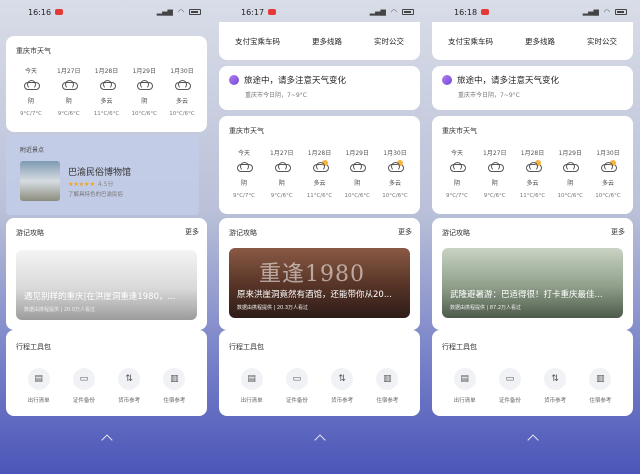 The height and width of the screenshot is (474, 640). I want to click on status-time: 16:17, so click(253, 12).